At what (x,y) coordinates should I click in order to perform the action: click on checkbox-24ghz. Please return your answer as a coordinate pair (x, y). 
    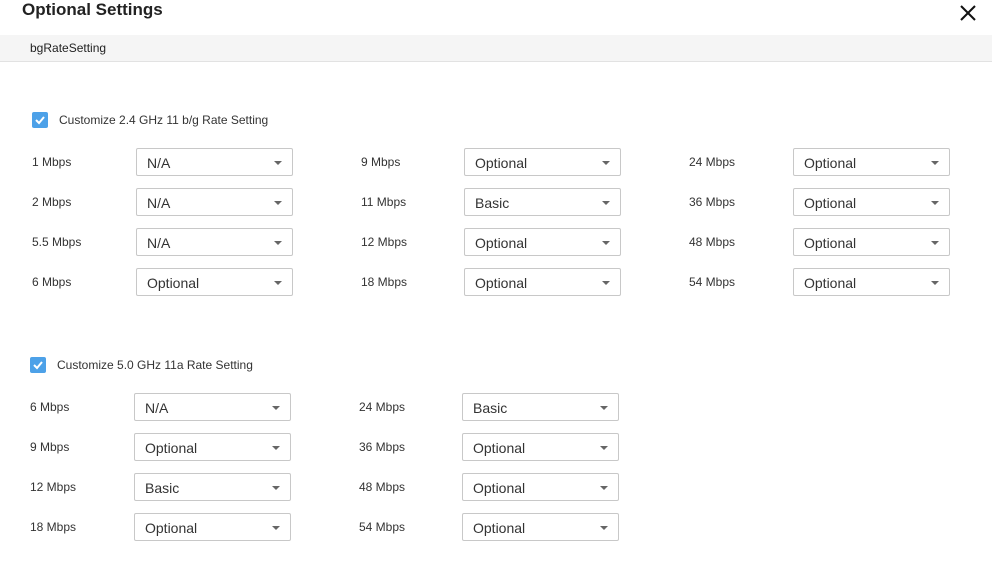
    Looking at the image, I should click on (40, 120).